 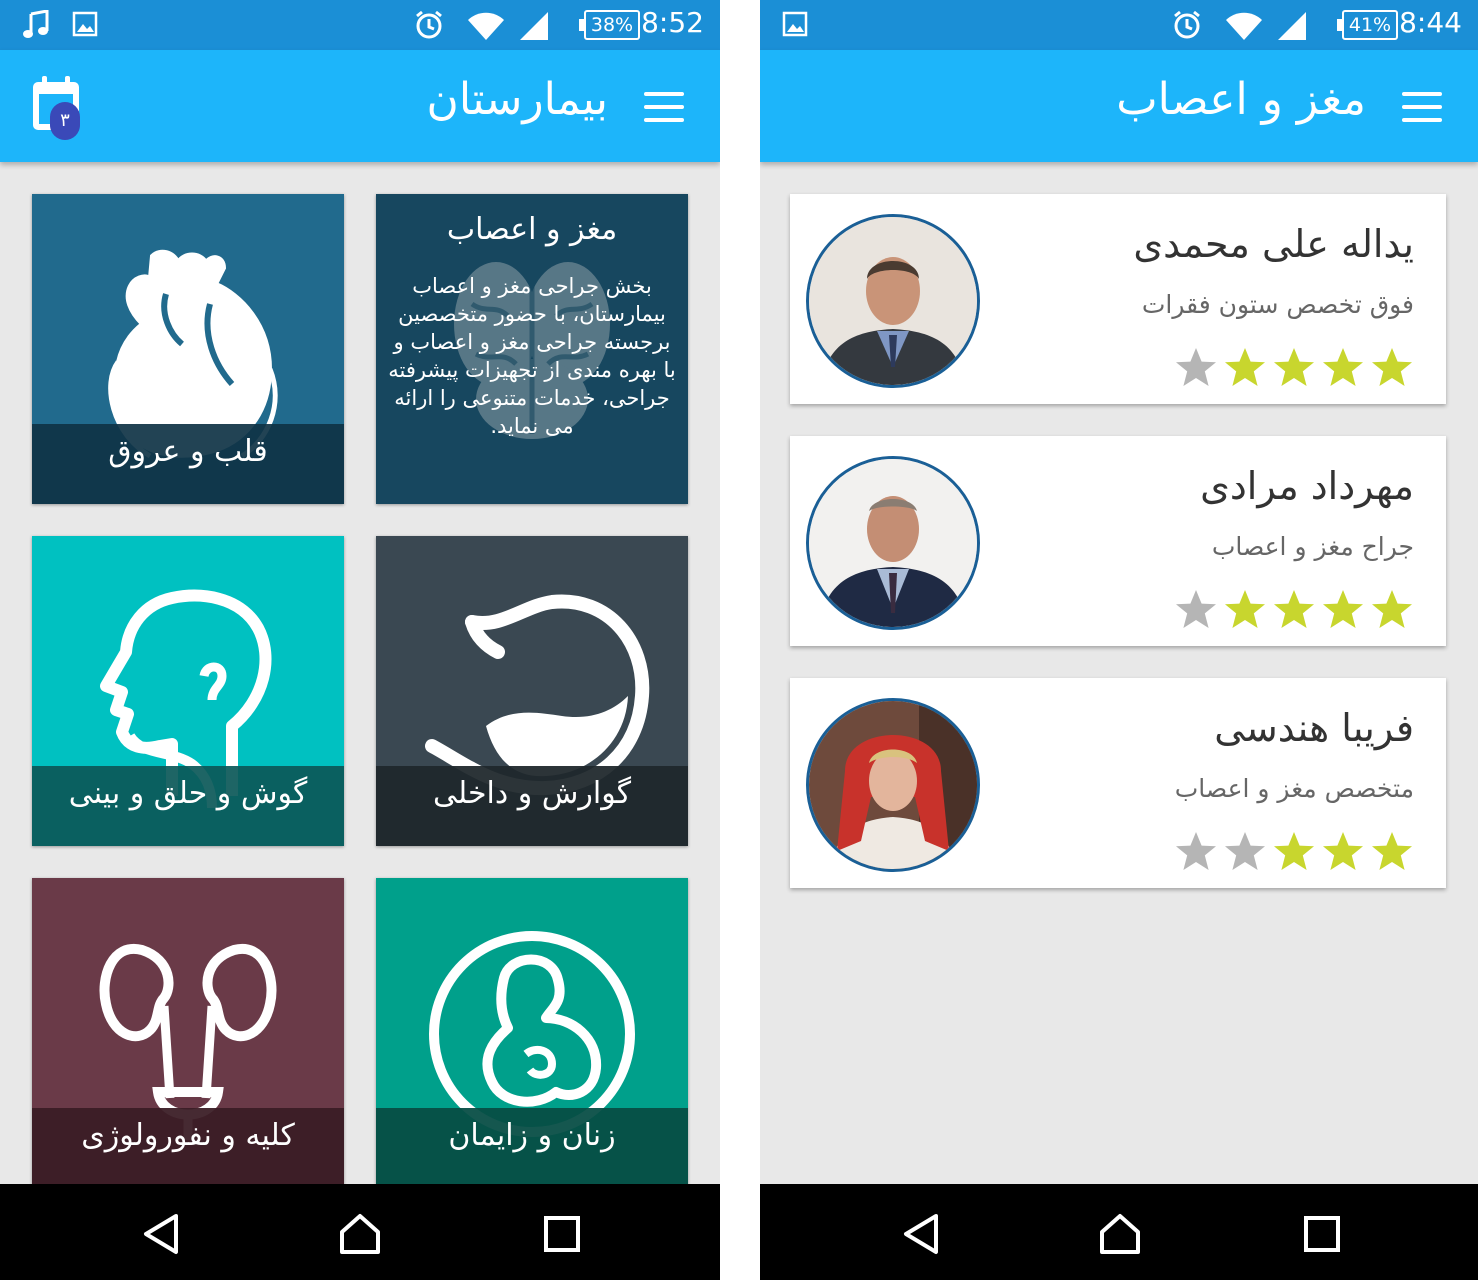 I want to click on battery-icon: 38%, so click(x=609, y=25).